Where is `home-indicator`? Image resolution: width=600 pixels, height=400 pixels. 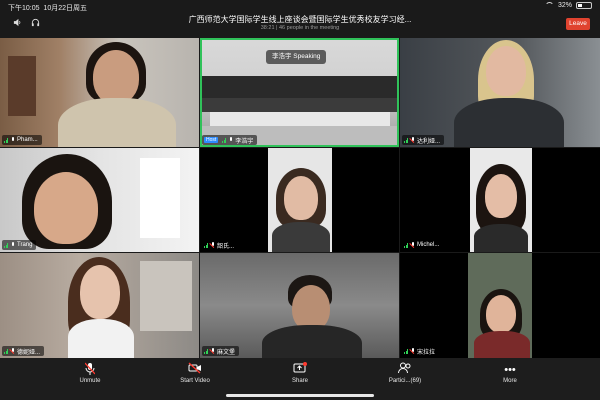
home-indicator is located at coordinates (300, 395).